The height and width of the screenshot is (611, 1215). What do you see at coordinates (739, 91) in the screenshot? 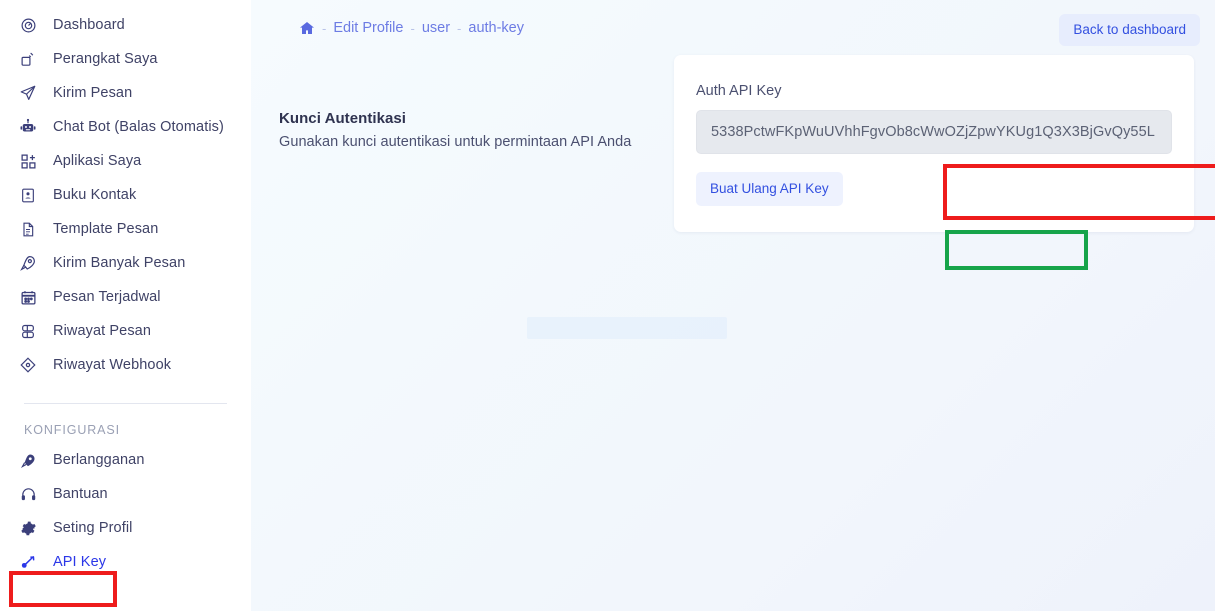
I see `api-key-field-label: Auth API Key` at bounding box center [739, 91].